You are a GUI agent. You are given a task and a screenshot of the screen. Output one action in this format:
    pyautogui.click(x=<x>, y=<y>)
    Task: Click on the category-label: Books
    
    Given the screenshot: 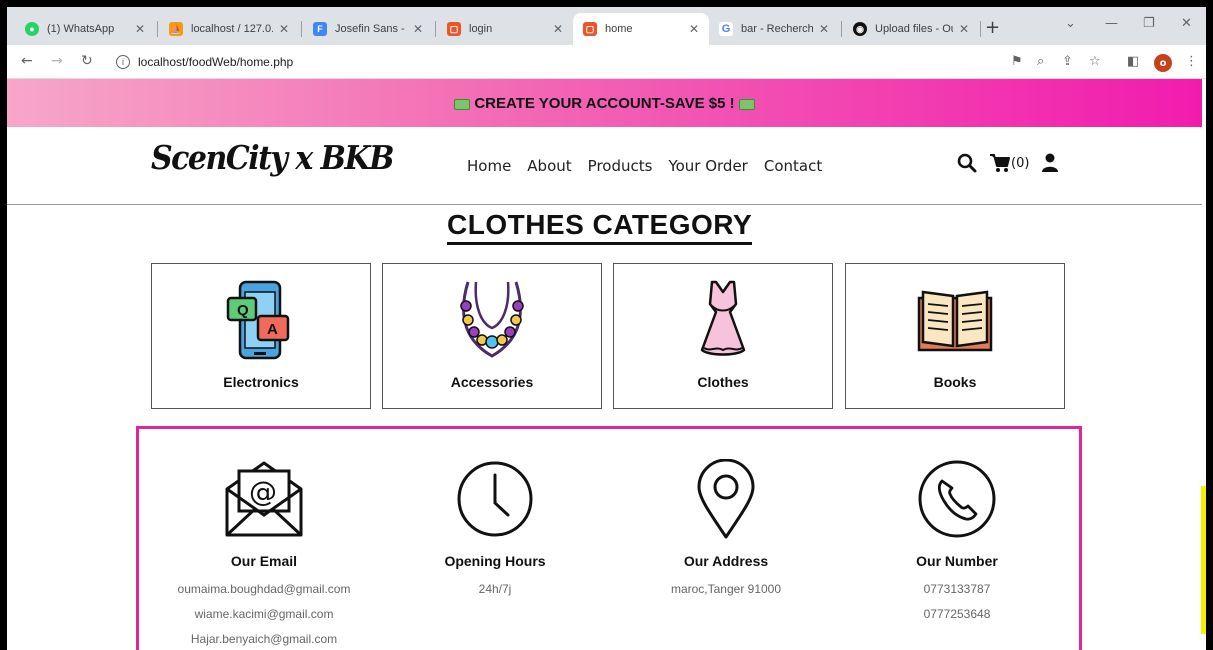 What is the action you would take?
    pyautogui.click(x=955, y=382)
    